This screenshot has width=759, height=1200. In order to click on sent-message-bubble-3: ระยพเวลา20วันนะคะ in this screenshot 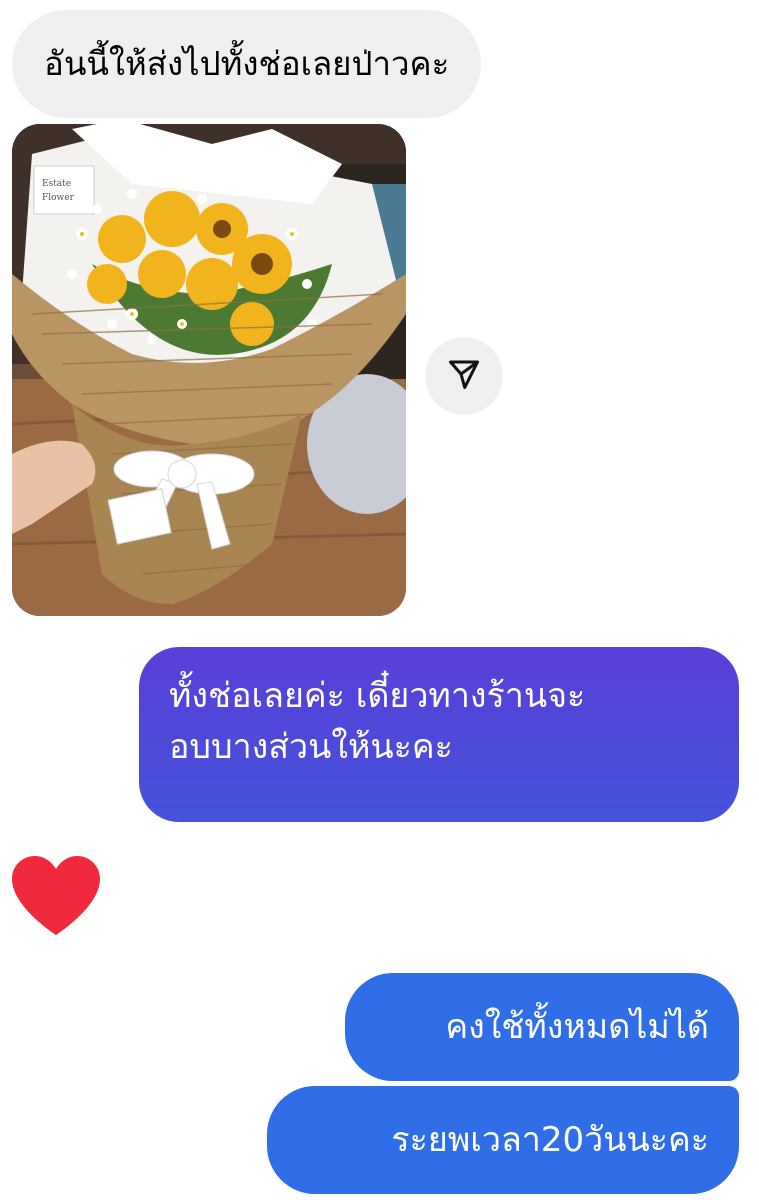, I will do `click(503, 1140)`.